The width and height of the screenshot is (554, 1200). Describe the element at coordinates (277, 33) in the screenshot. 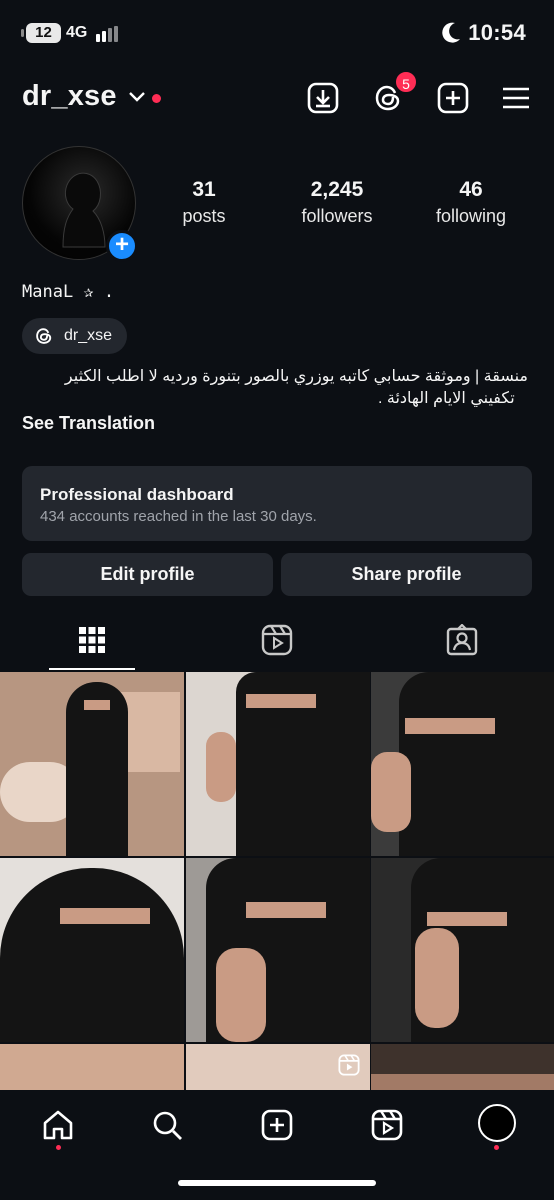

I see `status-bar: 12 4G 10:54` at that location.